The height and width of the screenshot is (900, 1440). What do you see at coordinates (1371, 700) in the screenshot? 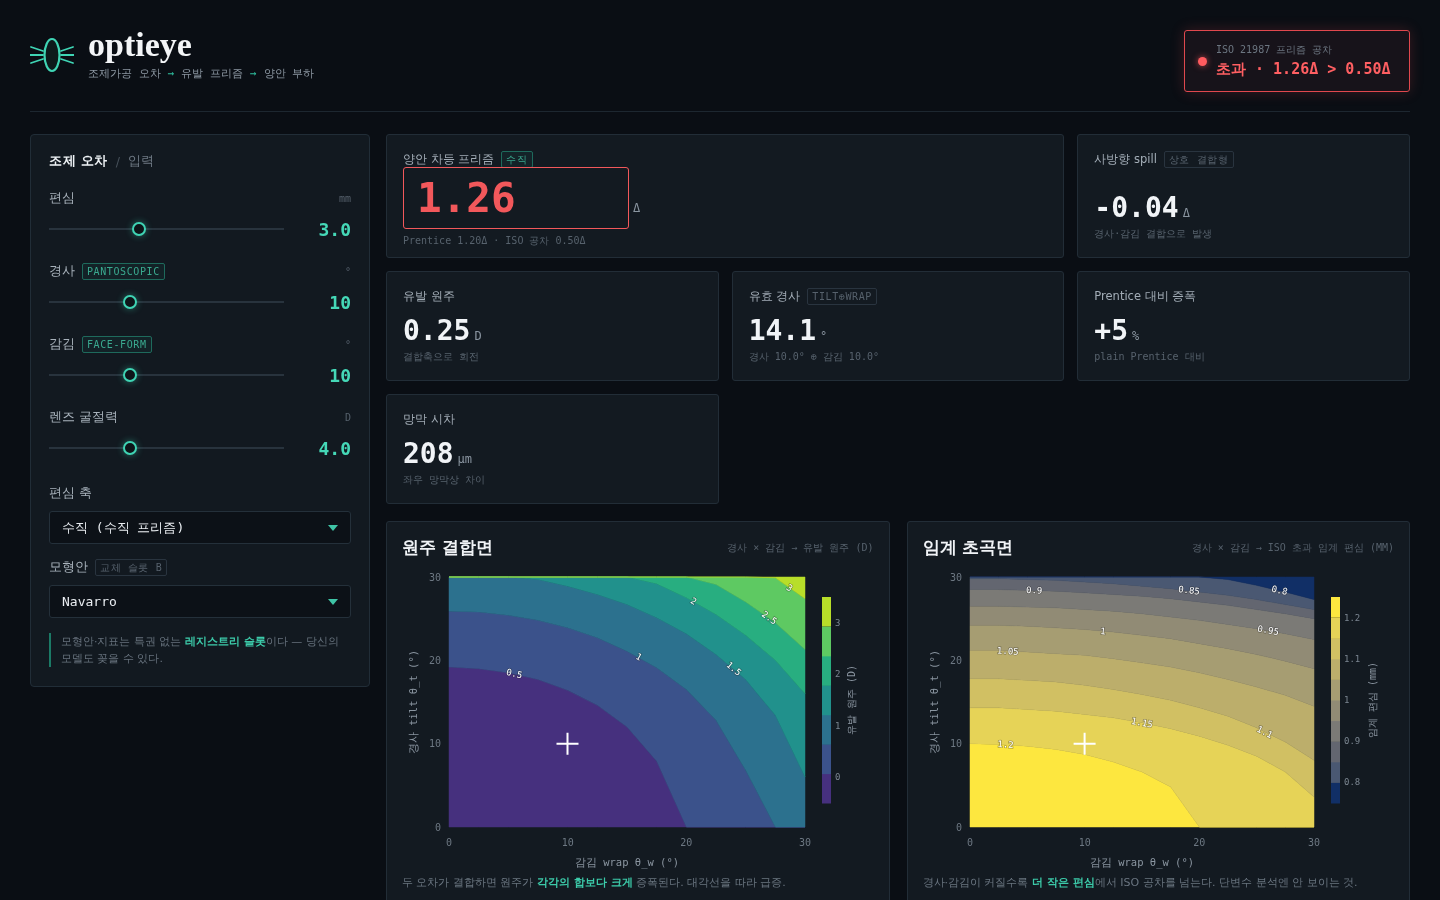
I see `colorbar-title: 임계 편심 (mm)` at bounding box center [1371, 700].